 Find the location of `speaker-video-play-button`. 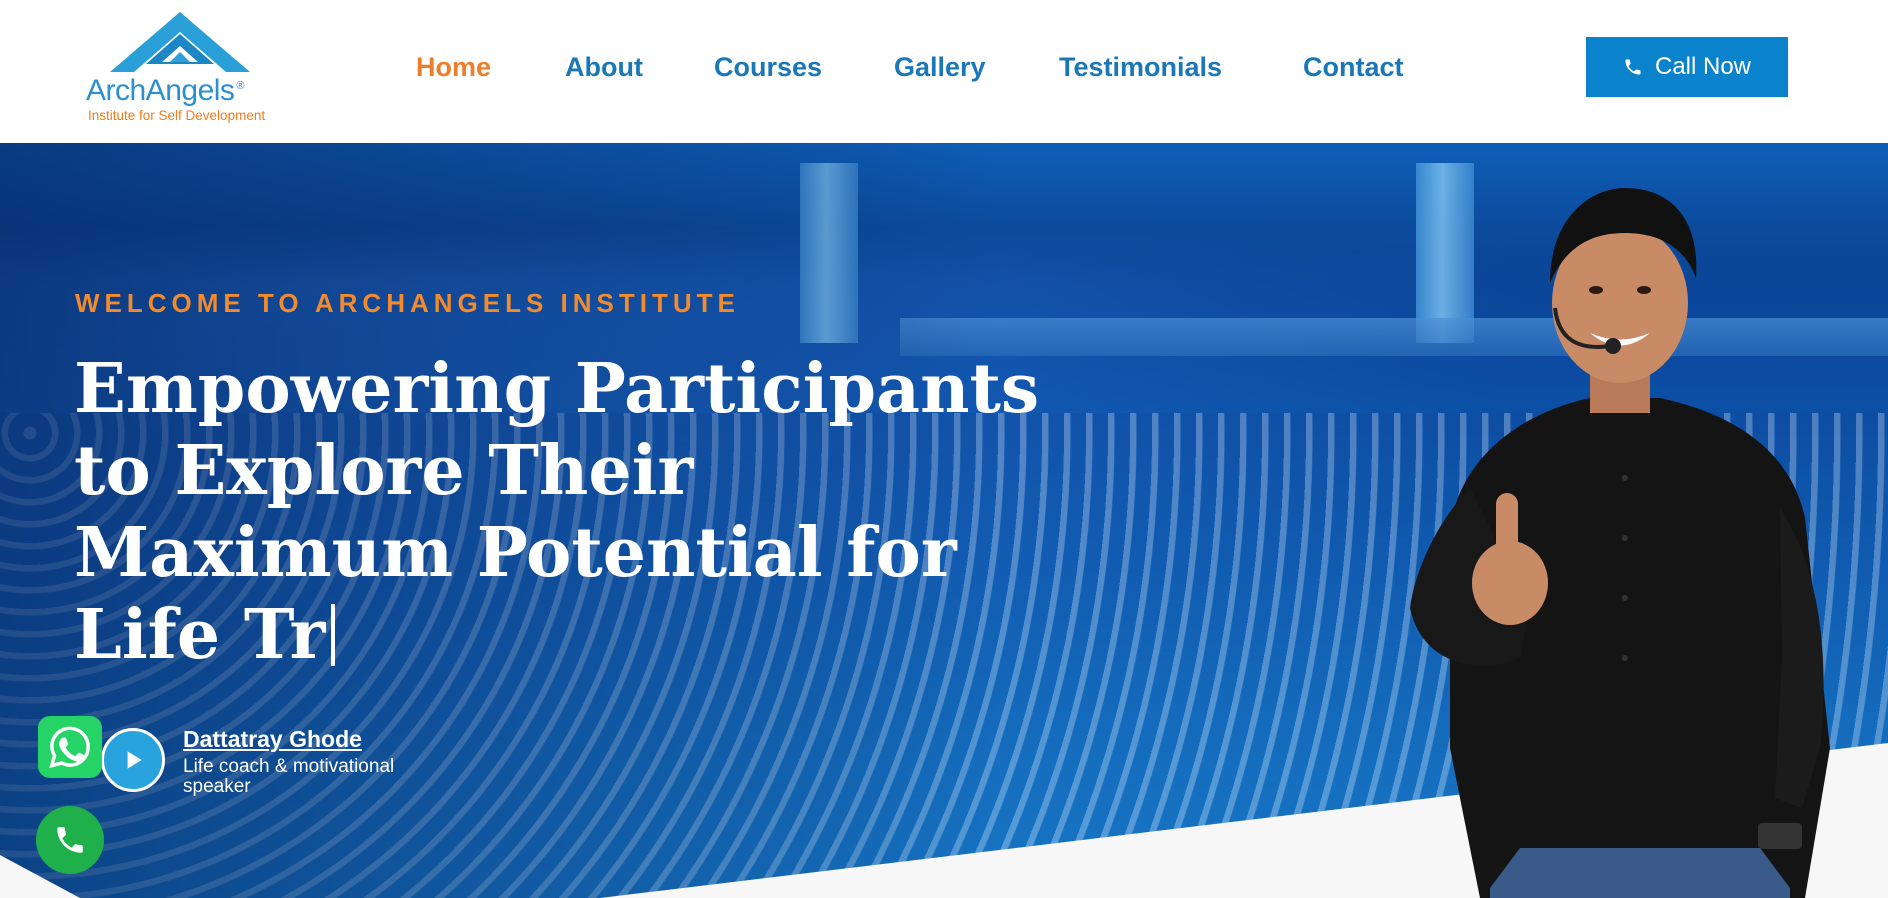

speaker-video-play-button is located at coordinates (133, 760).